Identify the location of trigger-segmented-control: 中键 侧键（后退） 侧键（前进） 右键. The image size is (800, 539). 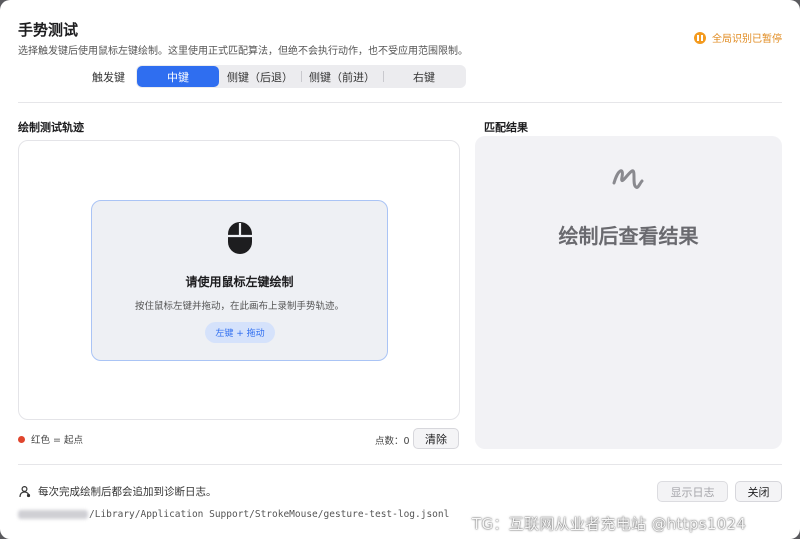
(301, 76).